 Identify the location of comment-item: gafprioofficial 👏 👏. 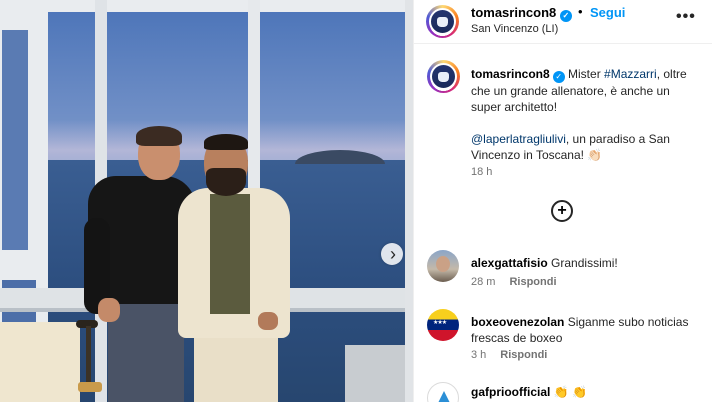
(567, 392).